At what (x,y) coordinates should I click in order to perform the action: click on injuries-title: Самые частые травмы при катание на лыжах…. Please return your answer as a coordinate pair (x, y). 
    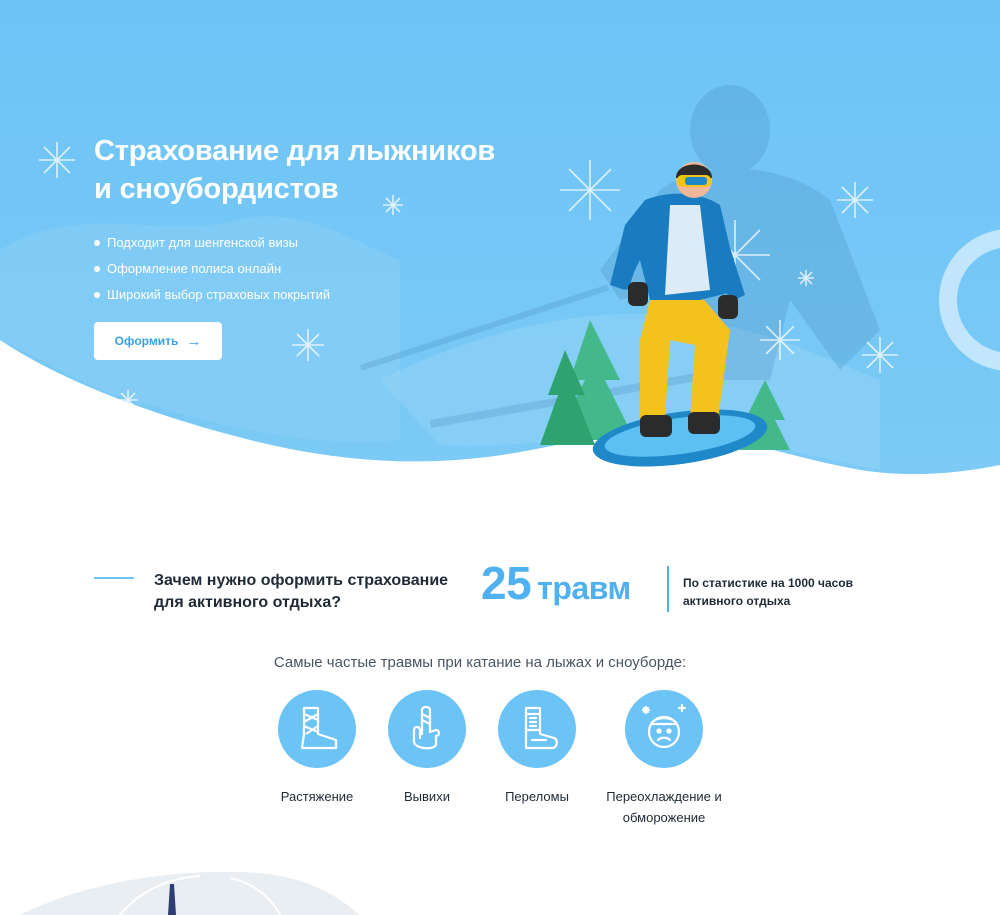
    Looking at the image, I should click on (480, 662).